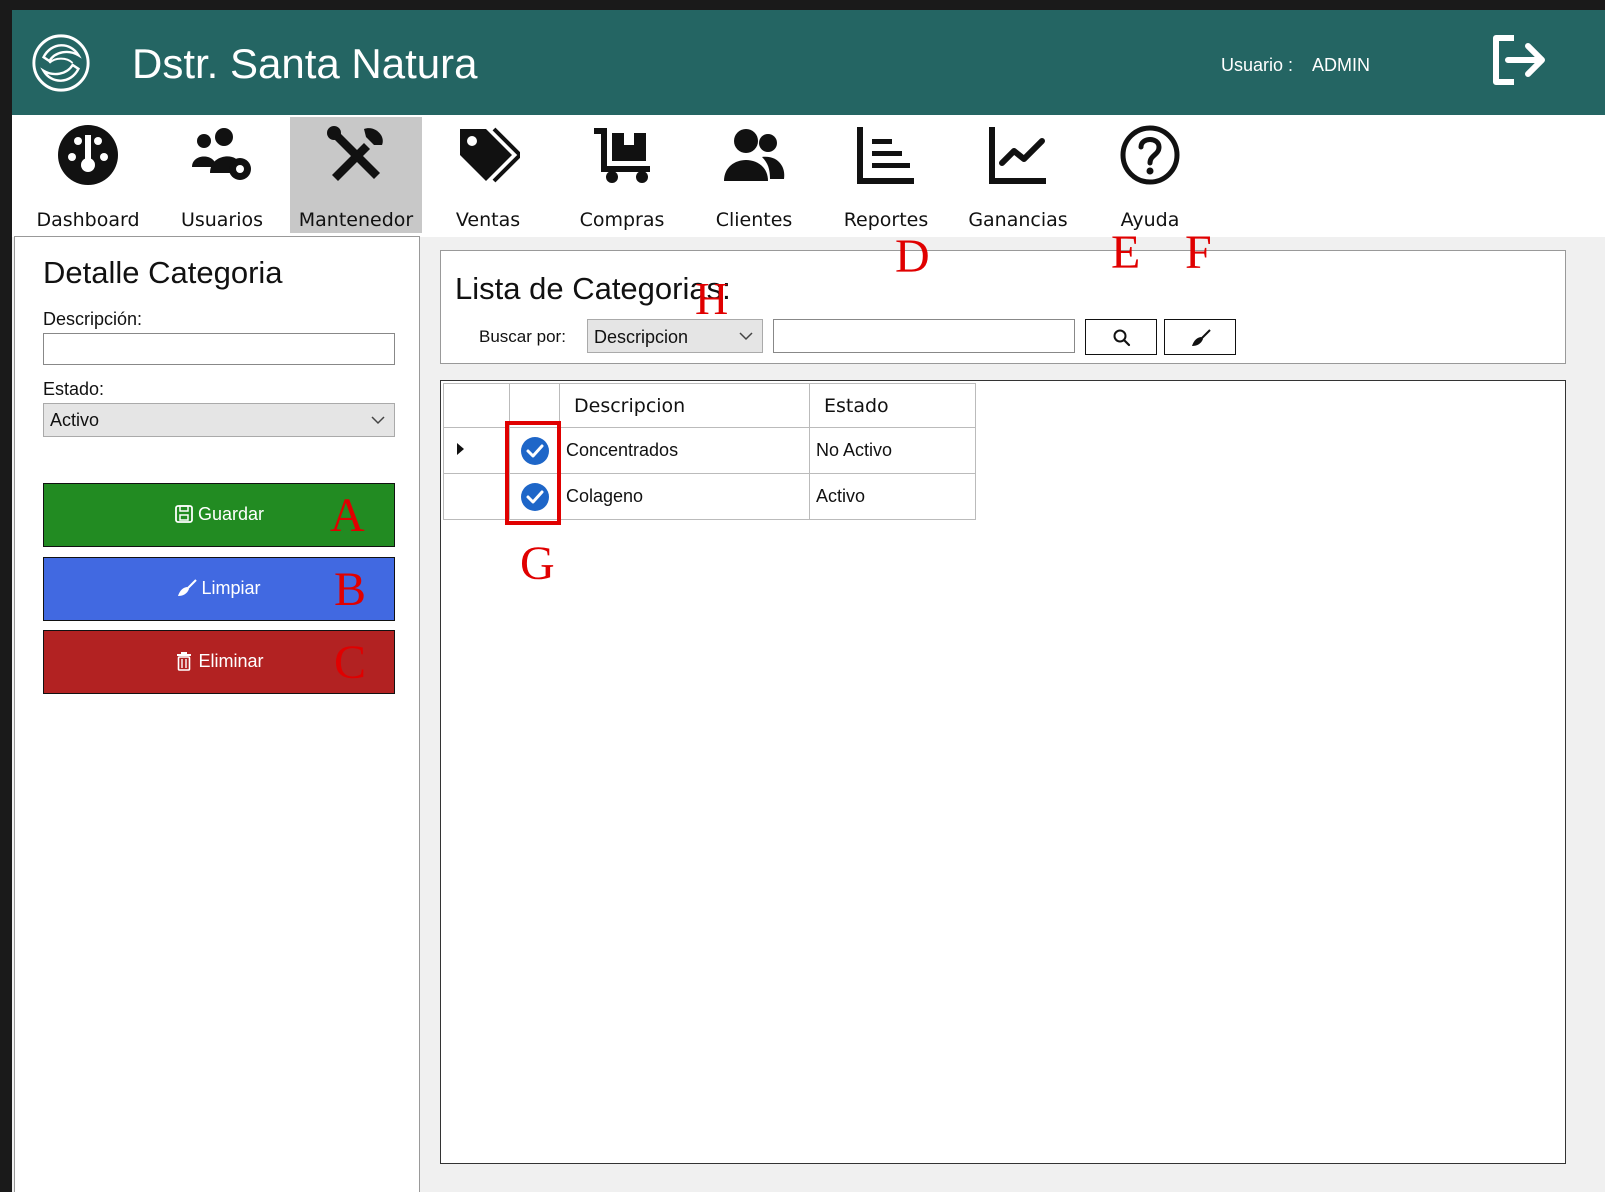 This screenshot has width=1605, height=1192. What do you see at coordinates (93, 319) in the screenshot?
I see `descripcion-label: Descripción:` at bounding box center [93, 319].